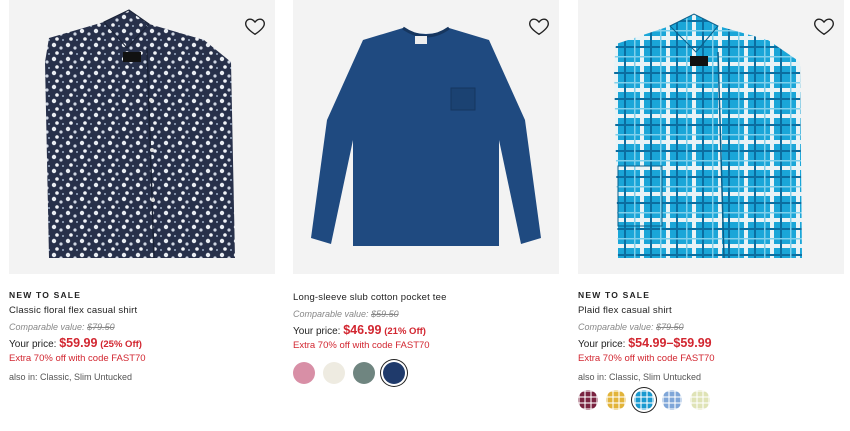 Image resolution: width=850 pixels, height=431 pixels. What do you see at coordinates (426, 297) in the screenshot?
I see `product-name: Long-sleeve slub cotton pocket tee` at bounding box center [426, 297].